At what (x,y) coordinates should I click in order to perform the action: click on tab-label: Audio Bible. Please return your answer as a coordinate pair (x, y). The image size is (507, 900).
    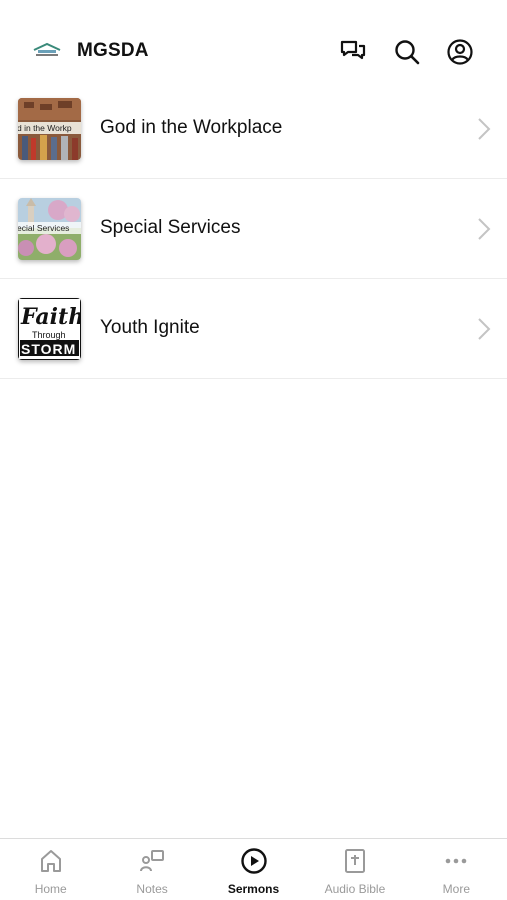
    Looking at the image, I should click on (355, 889).